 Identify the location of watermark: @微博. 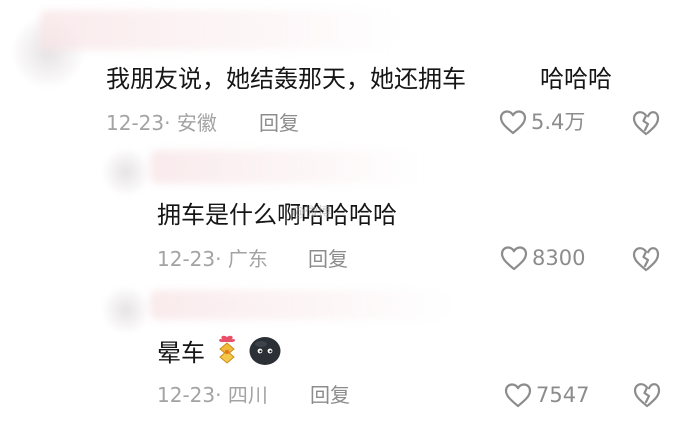
(312, 212).